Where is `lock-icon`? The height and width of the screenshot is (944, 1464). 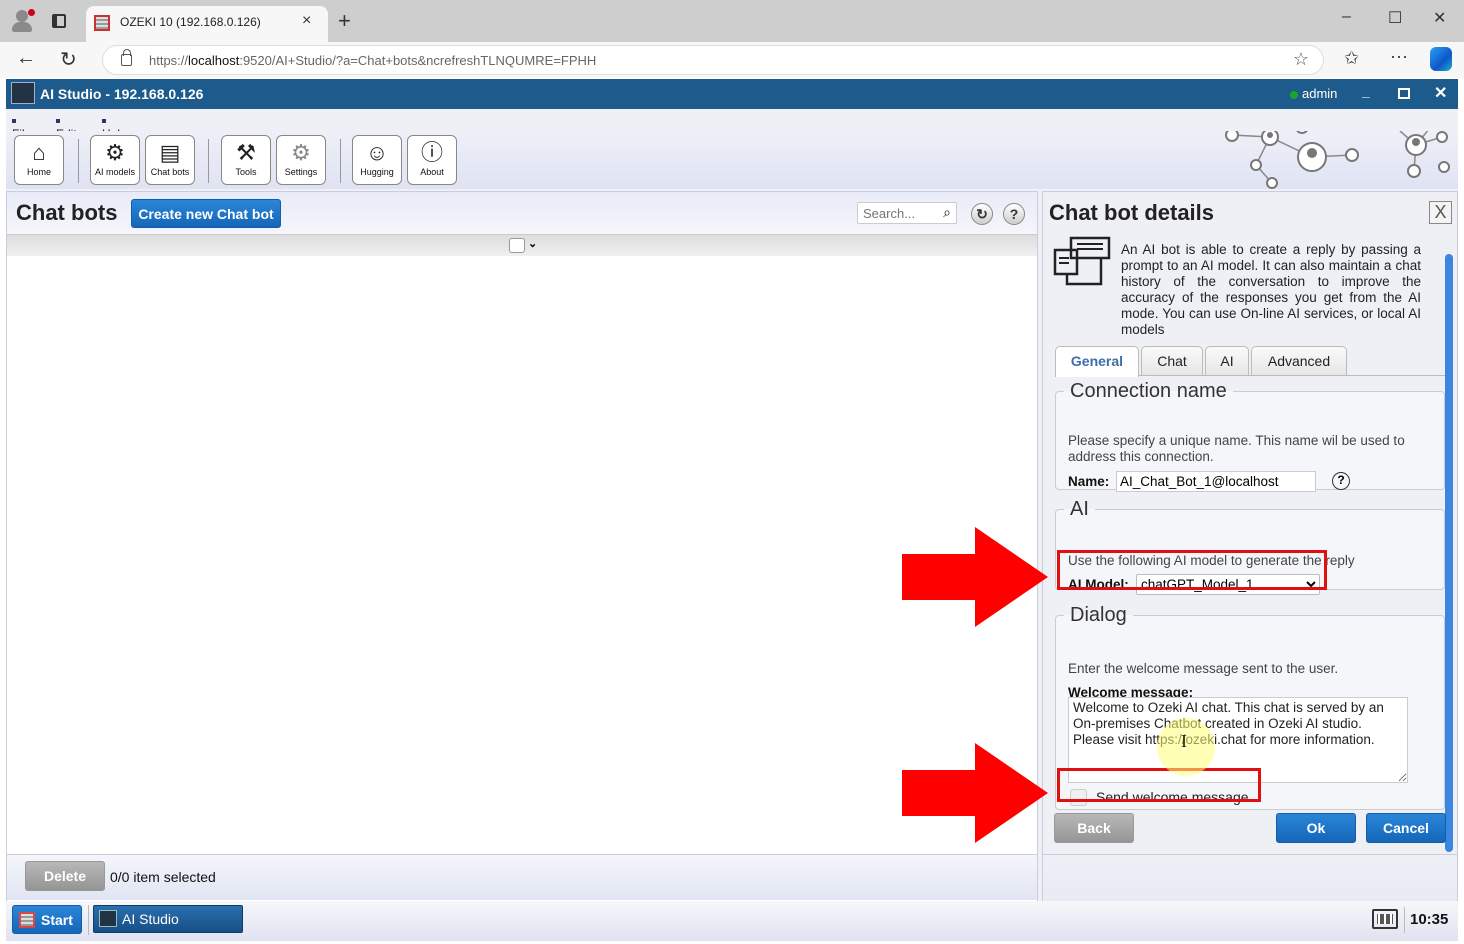 lock-icon is located at coordinates (126, 57).